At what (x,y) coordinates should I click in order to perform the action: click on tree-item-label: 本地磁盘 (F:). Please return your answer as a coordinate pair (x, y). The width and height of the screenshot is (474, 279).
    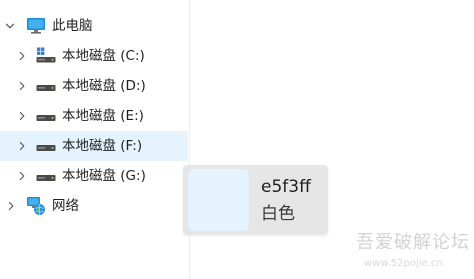
    Looking at the image, I should click on (102, 146).